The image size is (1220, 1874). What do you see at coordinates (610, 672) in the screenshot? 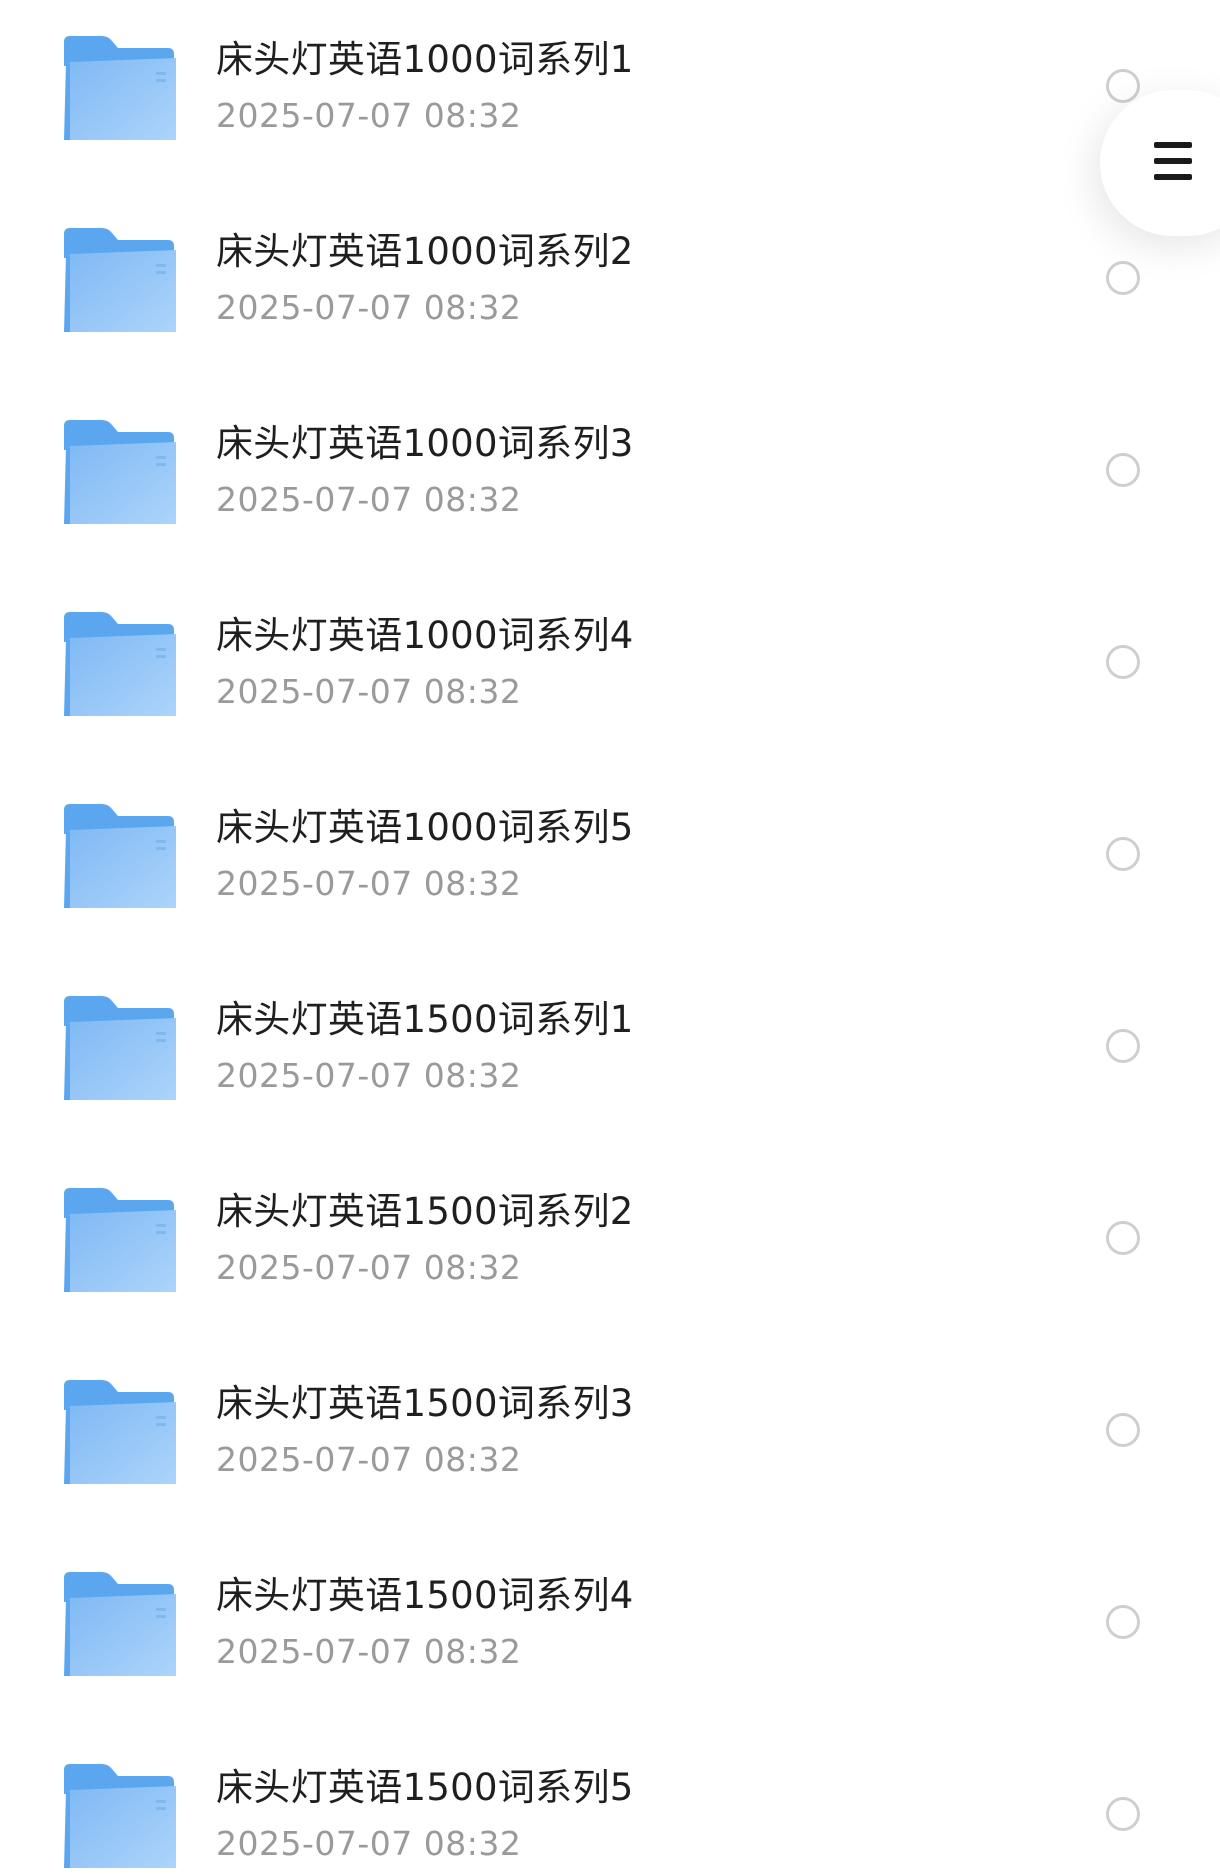
I see `list-item: 床头灯英语1000词系列4 2025-07-07 08:32` at bounding box center [610, 672].